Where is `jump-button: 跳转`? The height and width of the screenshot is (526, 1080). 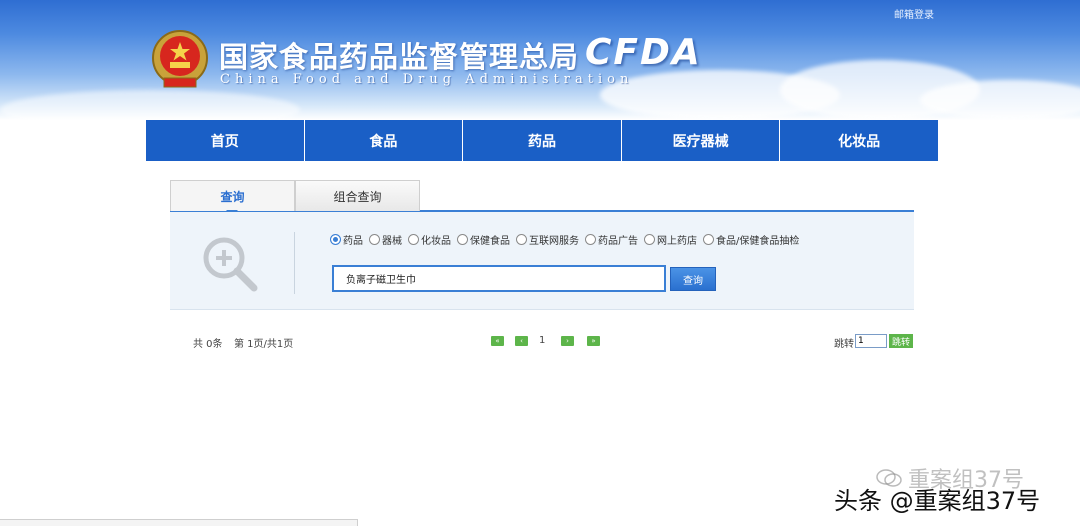 jump-button: 跳转 is located at coordinates (901, 341).